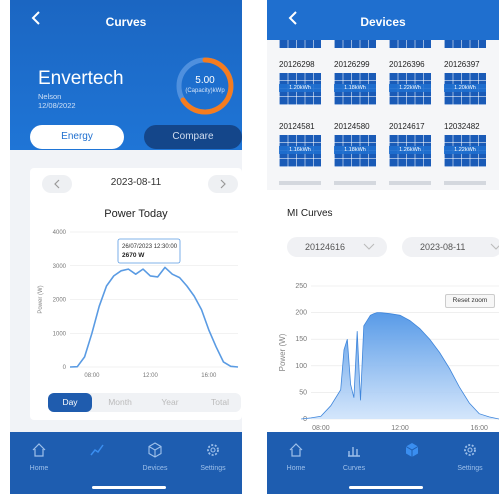 This screenshot has width=499, height=494. I want to click on tooltip-value: 2670 W, so click(133, 255).